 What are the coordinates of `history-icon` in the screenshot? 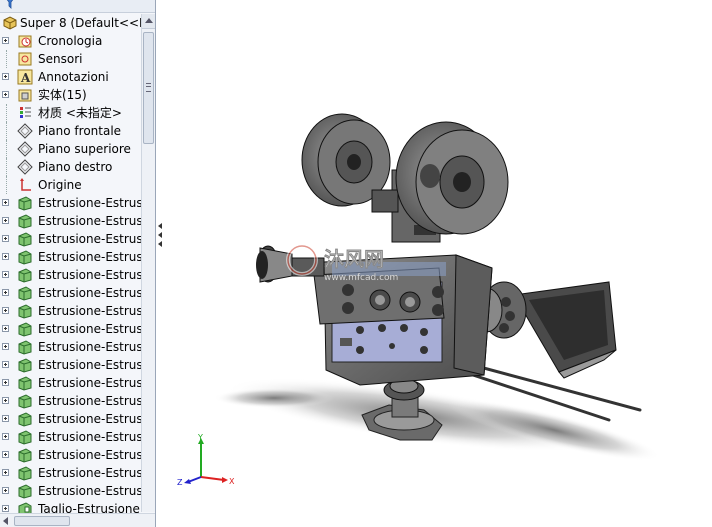 It's located at (25, 41).